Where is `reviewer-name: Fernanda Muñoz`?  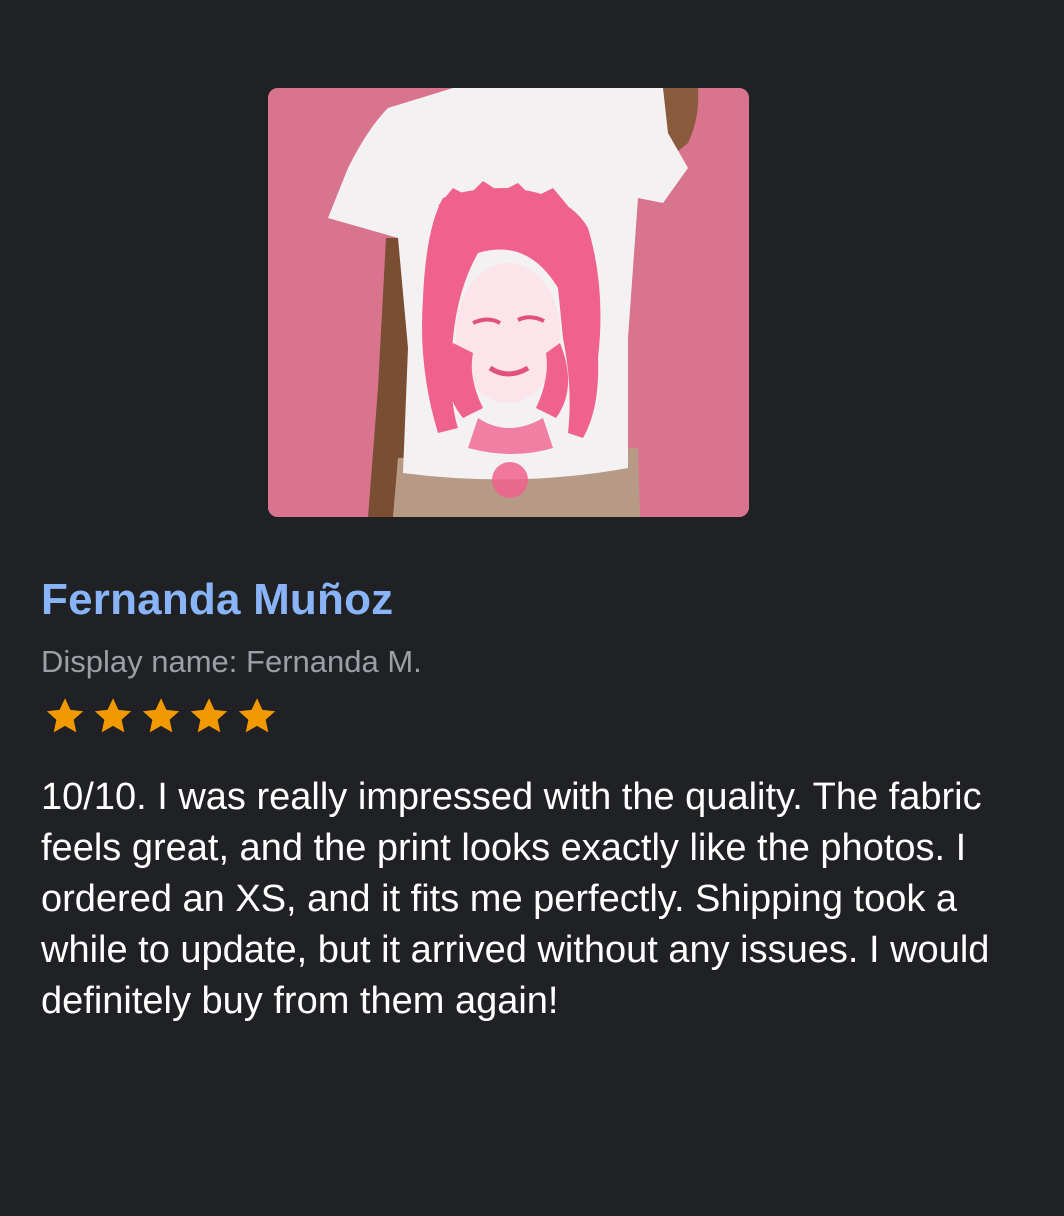 reviewer-name: Fernanda Muñoz is located at coordinates (217, 600).